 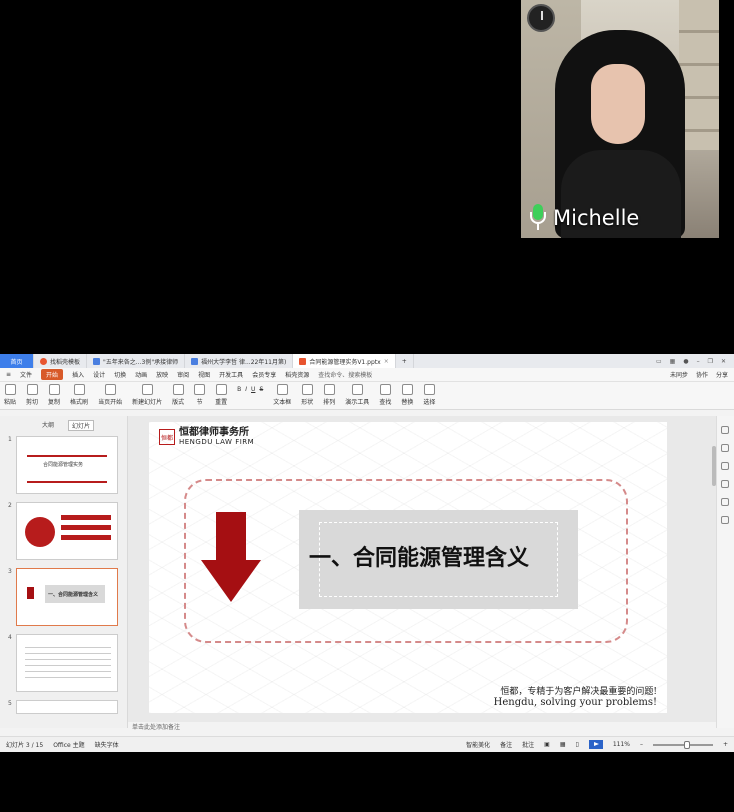 I want to click on menu-design: 设计, so click(x=99, y=374).